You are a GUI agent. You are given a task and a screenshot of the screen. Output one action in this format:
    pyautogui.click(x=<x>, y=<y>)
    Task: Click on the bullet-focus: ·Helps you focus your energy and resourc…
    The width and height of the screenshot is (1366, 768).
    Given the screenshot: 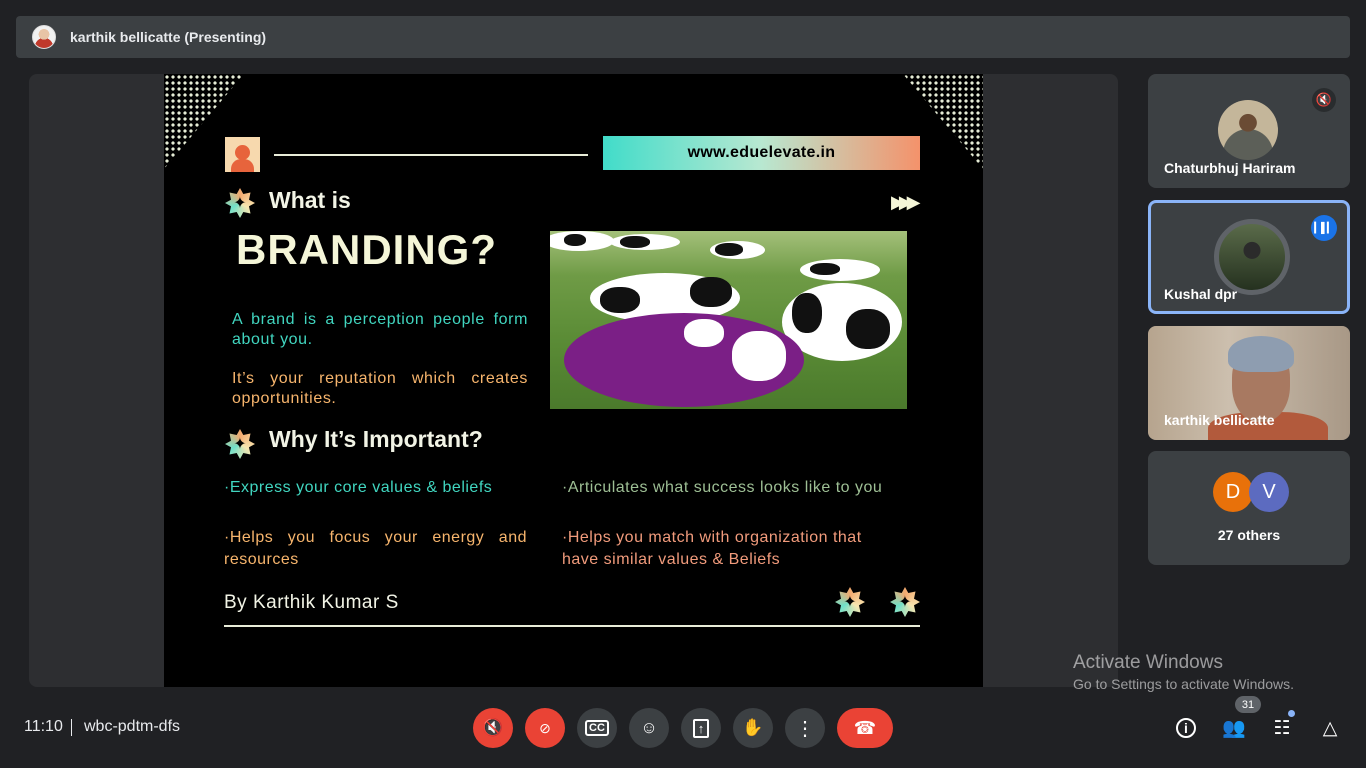 What is the action you would take?
    pyautogui.click(x=375, y=548)
    